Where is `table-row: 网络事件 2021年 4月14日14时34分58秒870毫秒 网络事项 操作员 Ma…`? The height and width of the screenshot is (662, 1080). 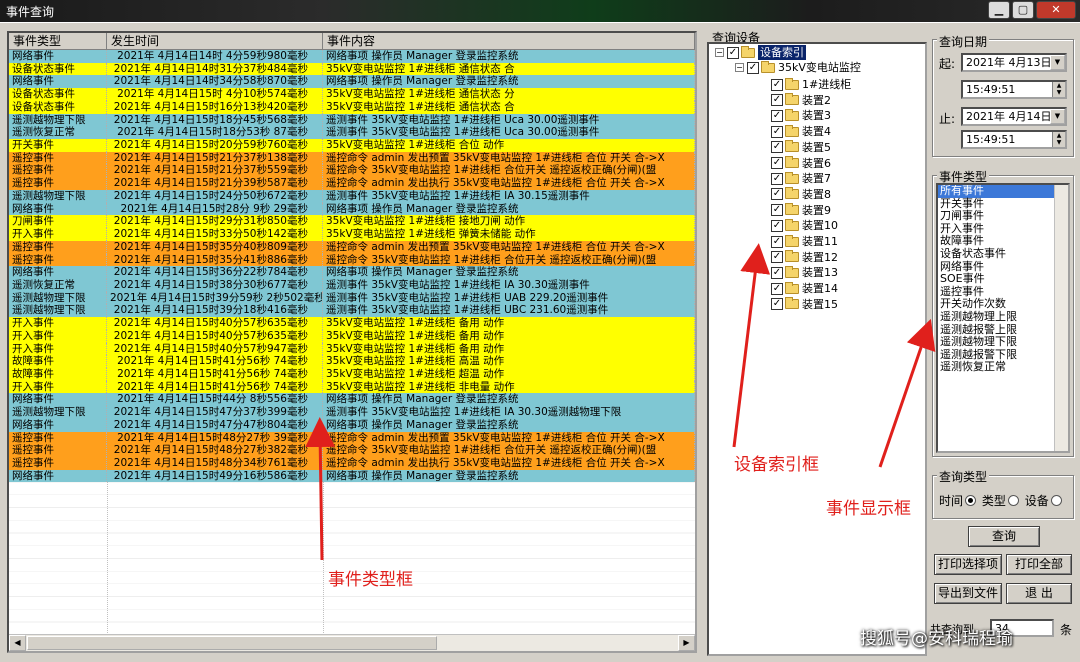
table-row: 网络事件 2021年 4月14日14时34分58秒870毫秒 网络事项 操作员 Ma… is located at coordinates (352, 82).